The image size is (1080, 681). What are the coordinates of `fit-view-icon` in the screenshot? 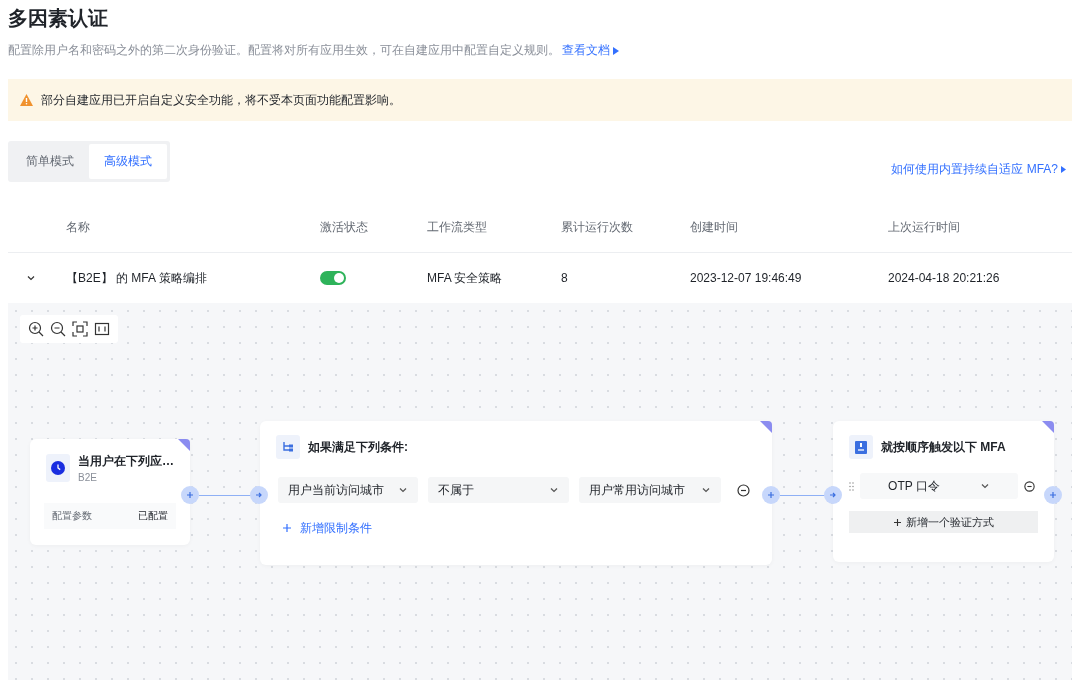 It's located at (80, 329).